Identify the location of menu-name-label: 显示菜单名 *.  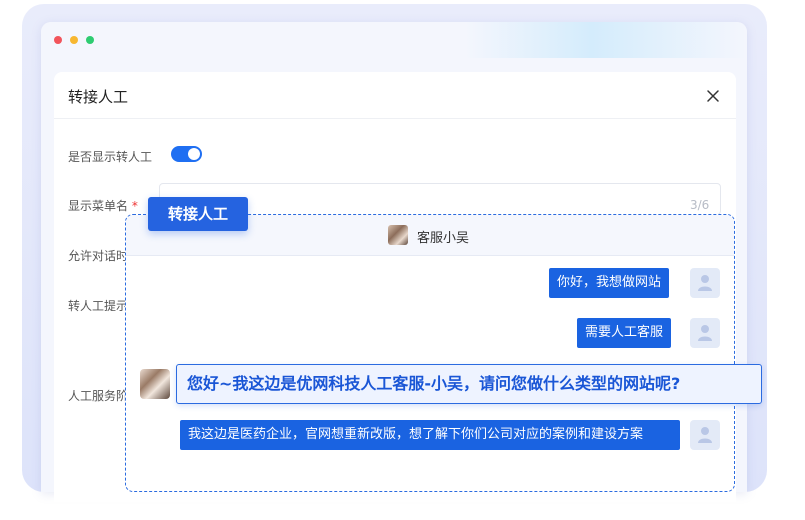
(103, 205).